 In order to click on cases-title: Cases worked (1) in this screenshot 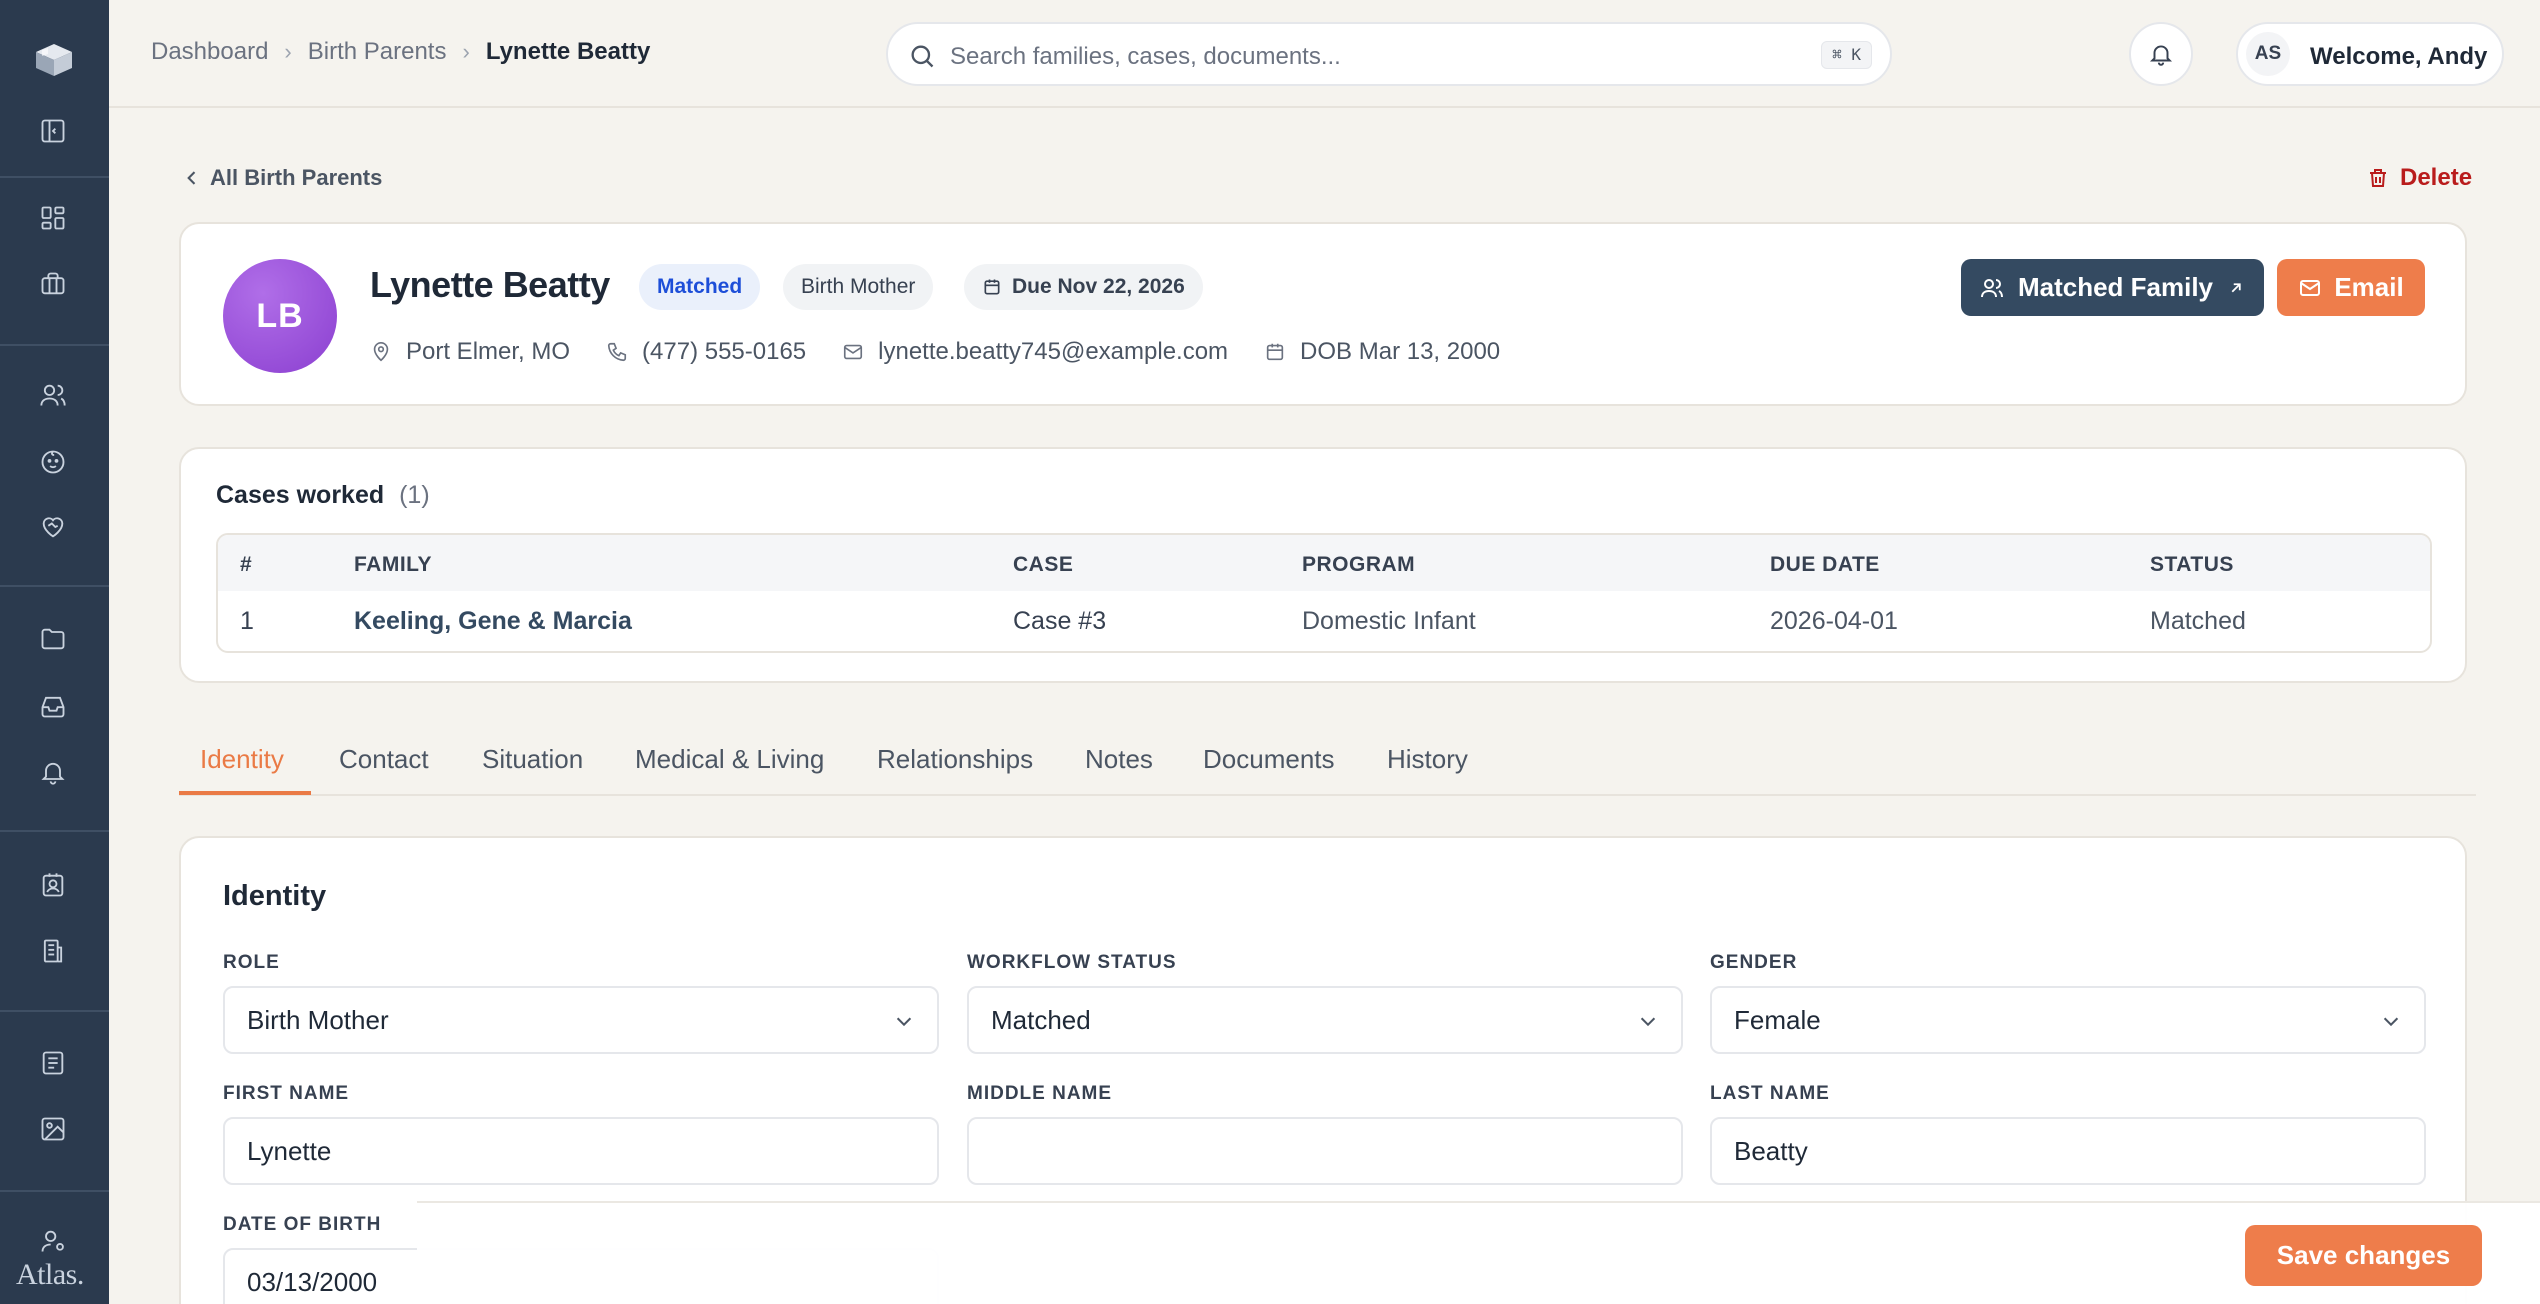, I will do `click(323, 495)`.